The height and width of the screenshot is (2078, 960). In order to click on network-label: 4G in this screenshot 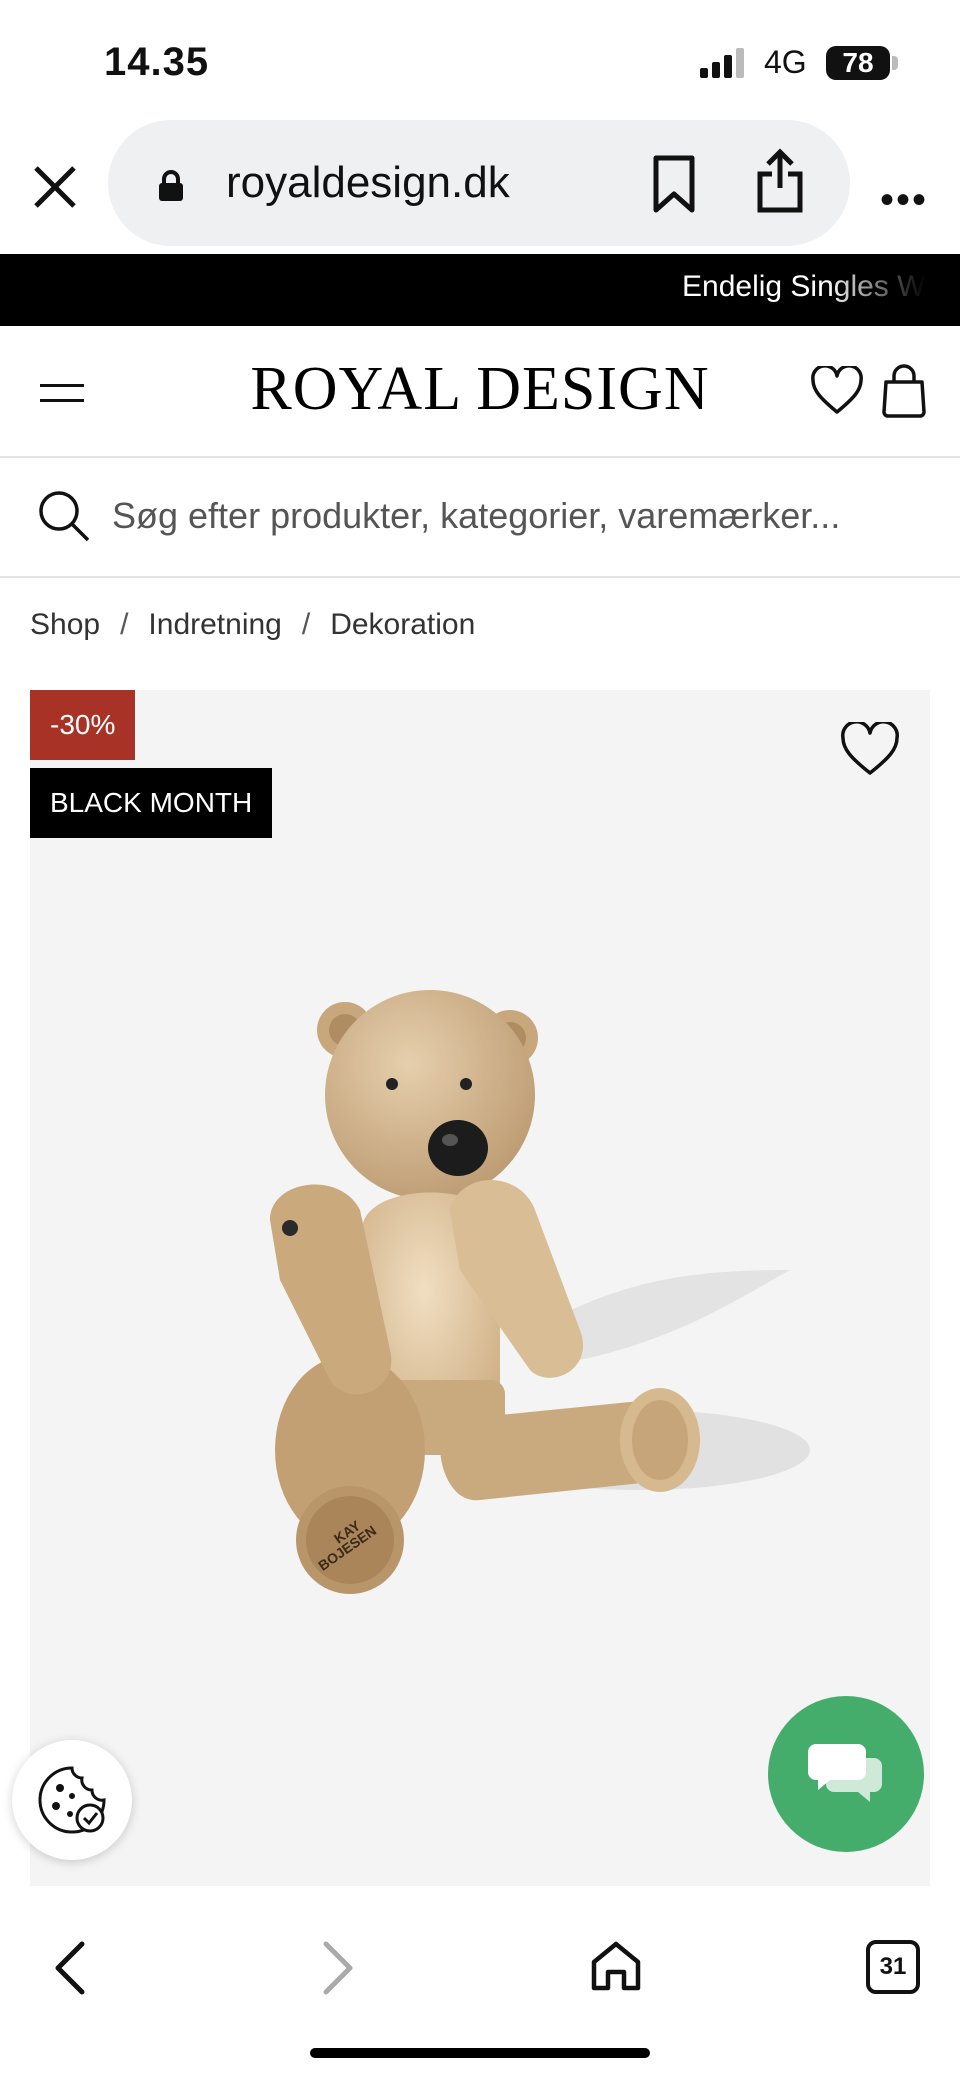, I will do `click(785, 62)`.